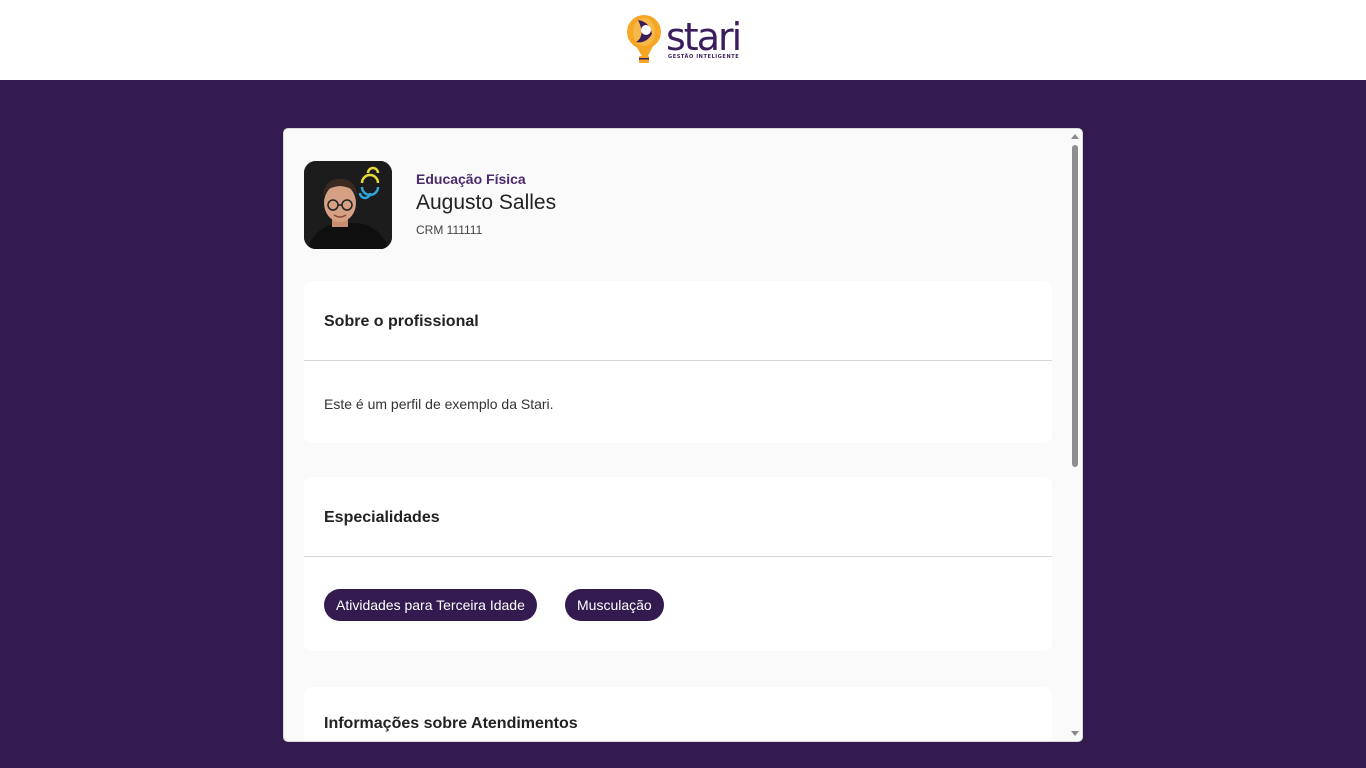  I want to click on profession-label: Educação Física, so click(471, 179).